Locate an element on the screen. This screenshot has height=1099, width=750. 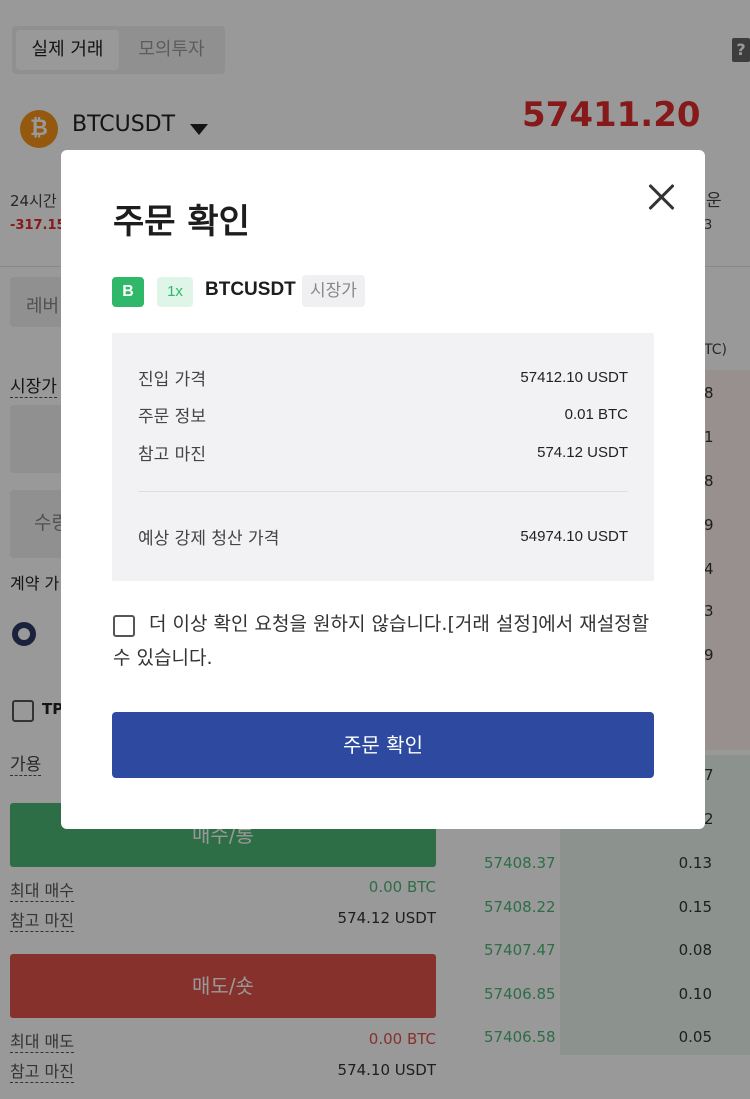
margin-label: 참고 마진 is located at coordinates (172, 455).